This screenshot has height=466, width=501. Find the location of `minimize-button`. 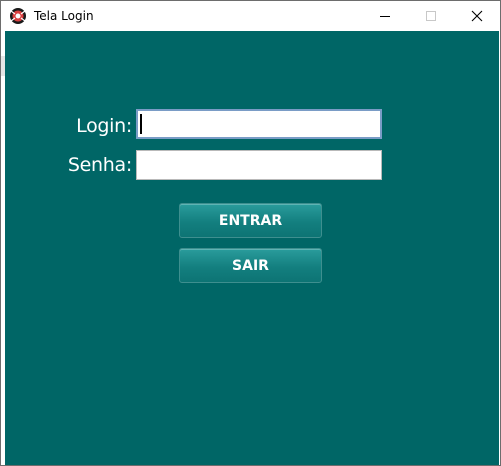

minimize-button is located at coordinates (385, 16).